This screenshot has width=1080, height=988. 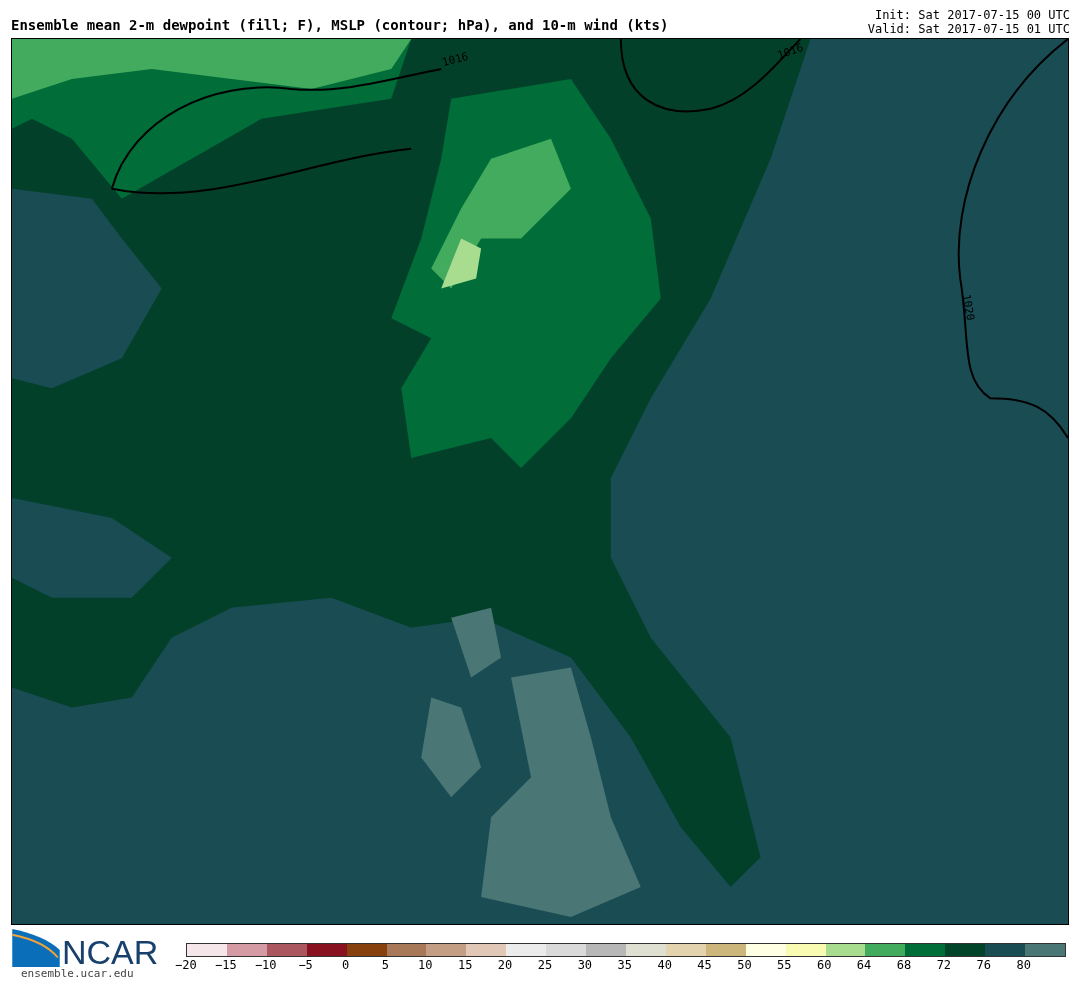 What do you see at coordinates (226, 965) in the screenshot?
I see `colorbar-label: −15` at bounding box center [226, 965].